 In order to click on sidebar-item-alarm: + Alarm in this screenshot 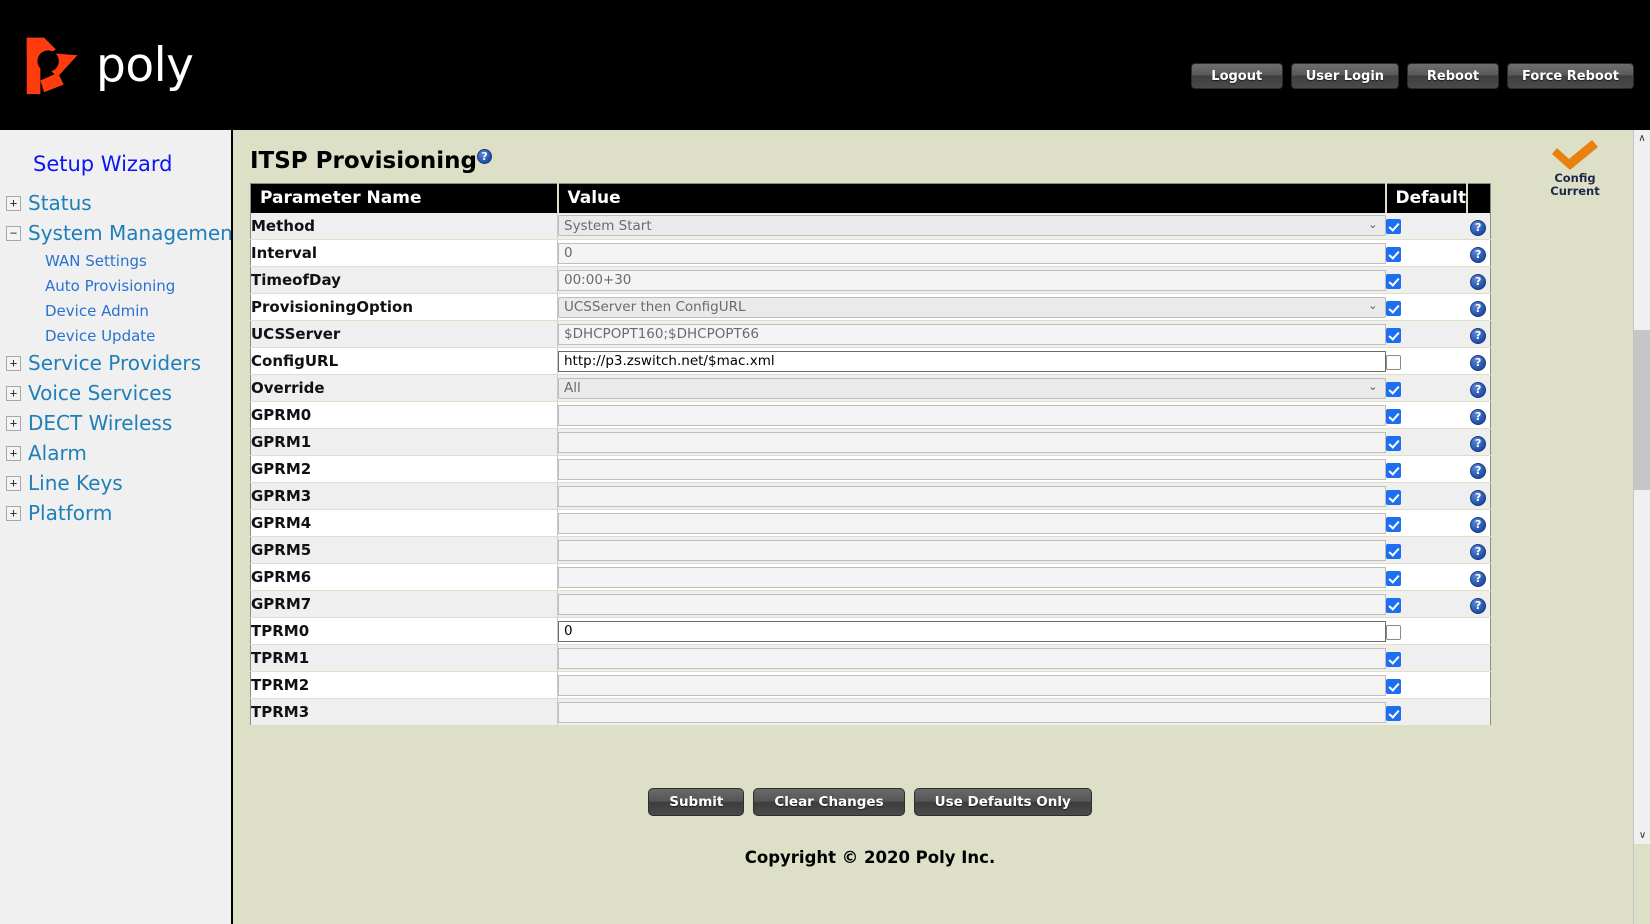, I will do `click(115, 453)`.